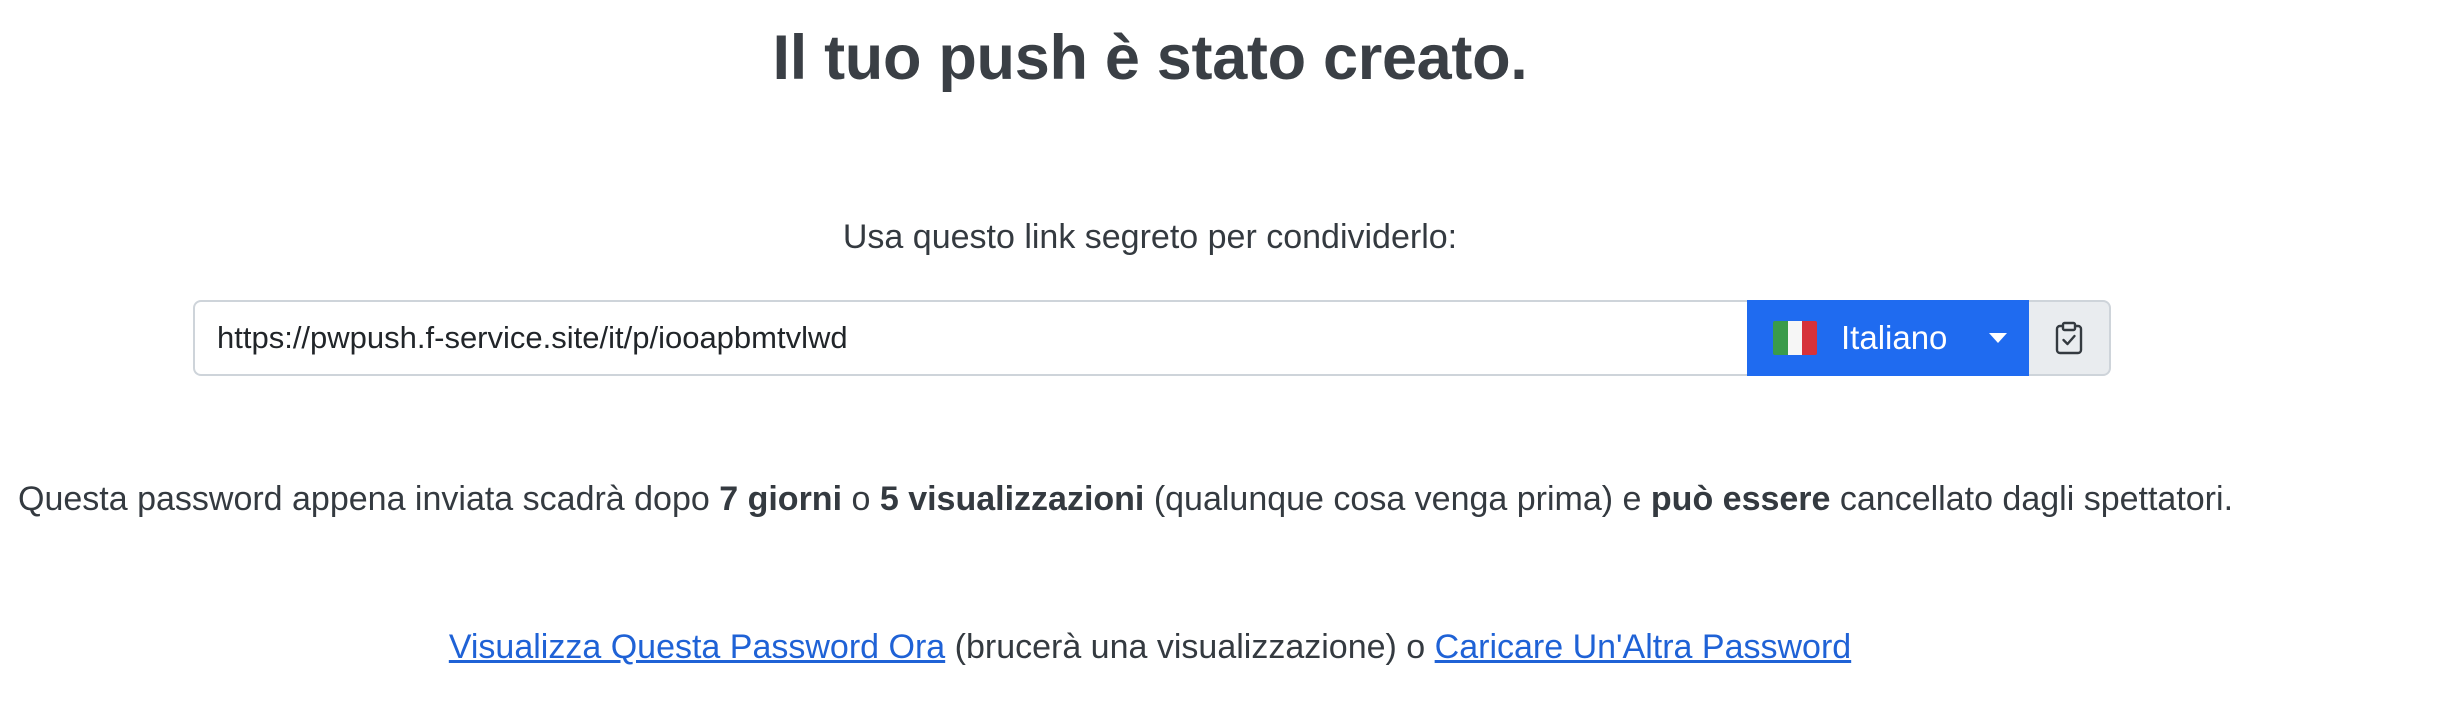 The image size is (2454, 716). I want to click on caret-down-icon, so click(1998, 338).